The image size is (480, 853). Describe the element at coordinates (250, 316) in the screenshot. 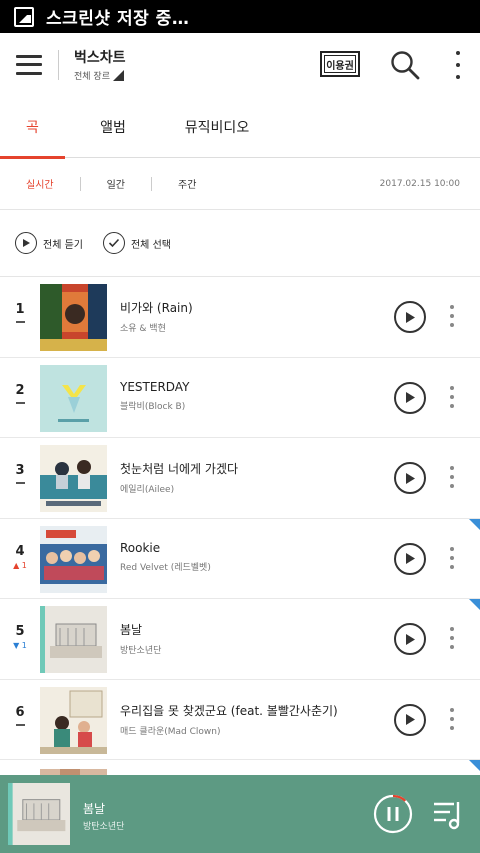

I see `song-info: 비가와 (Rain) 소유 & 백현` at that location.